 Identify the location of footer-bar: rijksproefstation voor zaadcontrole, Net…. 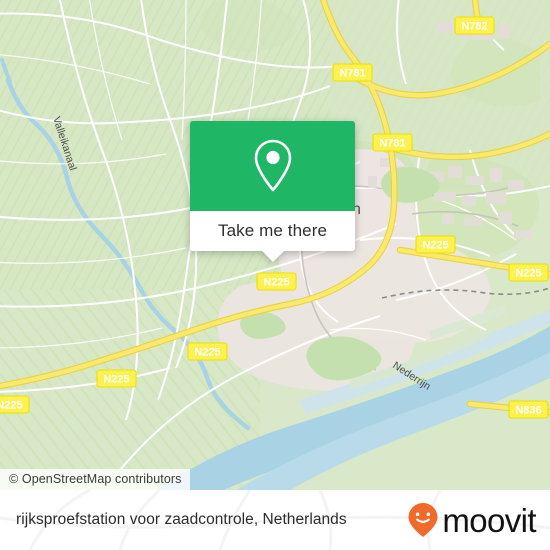
(275, 520).